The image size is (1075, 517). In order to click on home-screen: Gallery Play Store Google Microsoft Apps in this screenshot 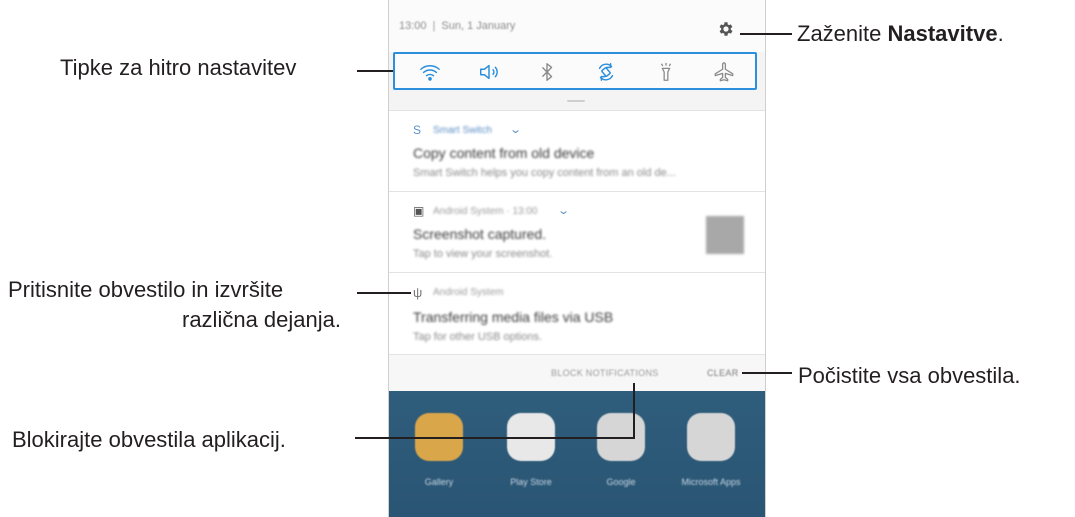, I will do `click(577, 454)`.